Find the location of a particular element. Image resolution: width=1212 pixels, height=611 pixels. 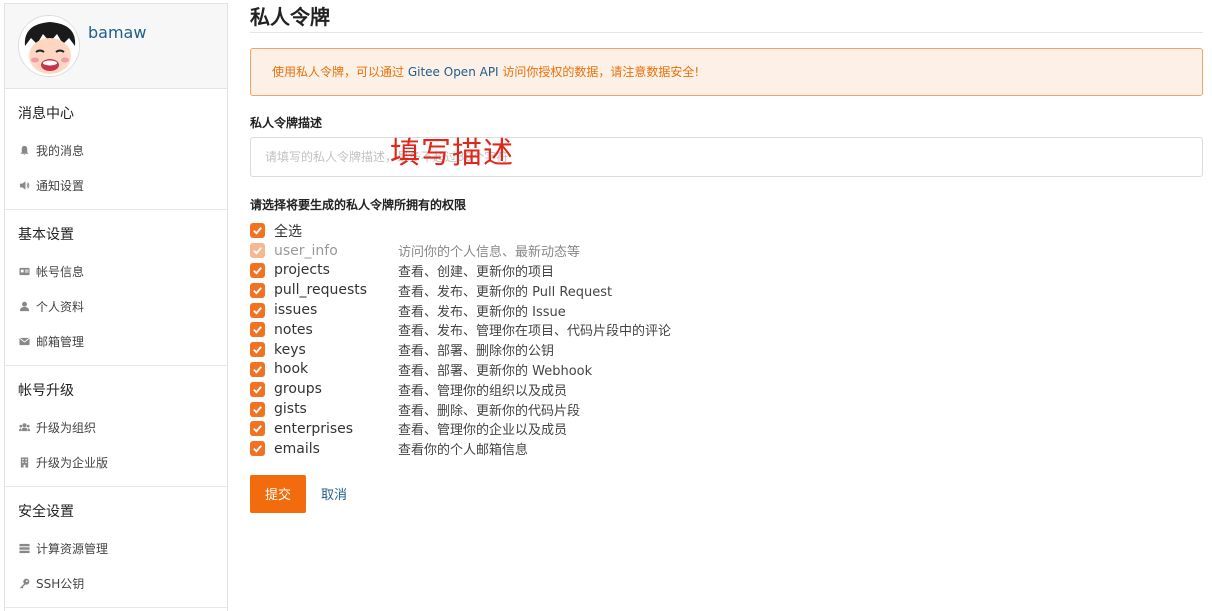

annotation-overlay-text: 填写描述 is located at coordinates (452, 153).